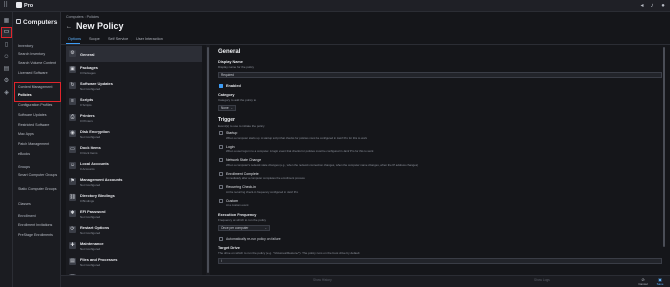  Describe the element at coordinates (94, 39) in the screenshot. I see `tab-scope: Scope` at that location.